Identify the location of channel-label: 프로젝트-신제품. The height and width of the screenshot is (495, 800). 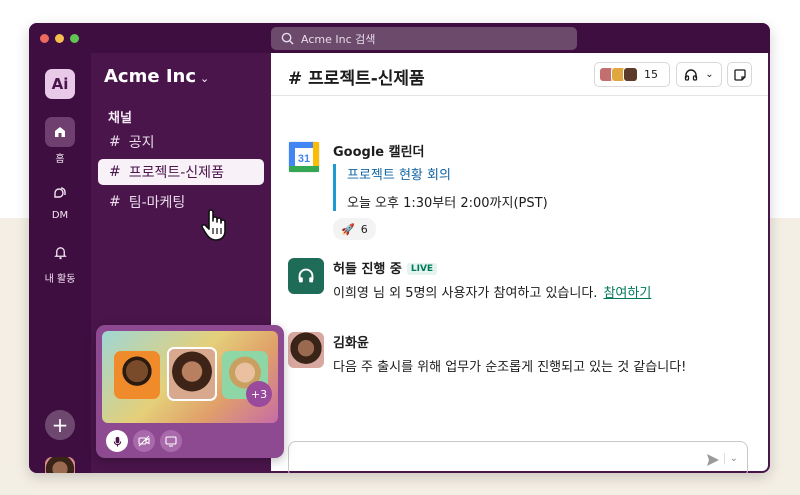
(176, 173).